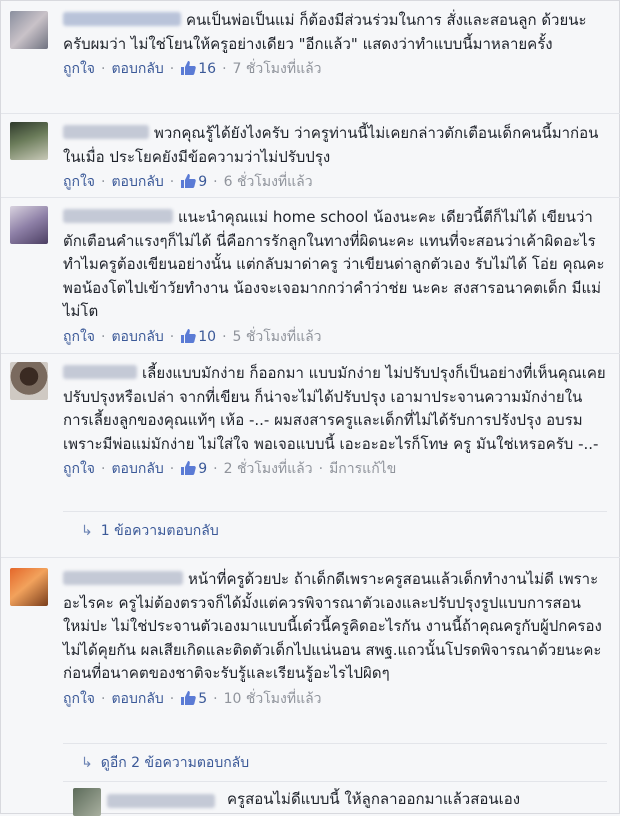 Image resolution: width=620 pixels, height=816 pixels. What do you see at coordinates (175, 763) in the screenshot?
I see `replies-count-label: ดูอีก 2 ข้อความตอบกลับ` at bounding box center [175, 763].